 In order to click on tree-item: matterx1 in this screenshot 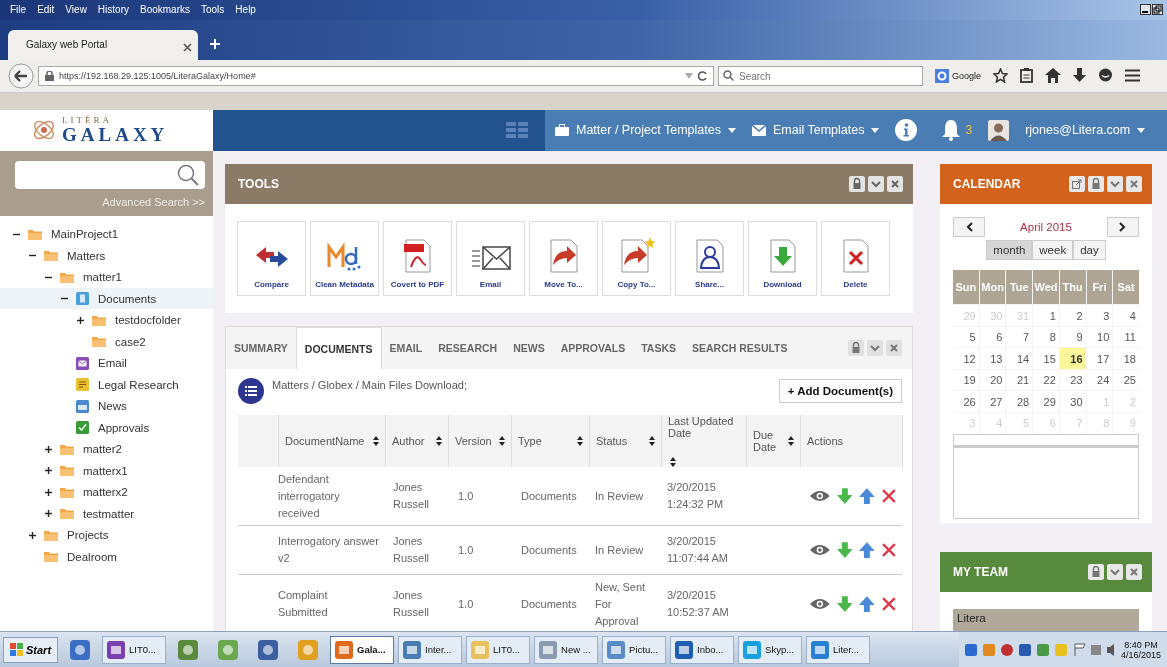, I will do `click(106, 470)`.